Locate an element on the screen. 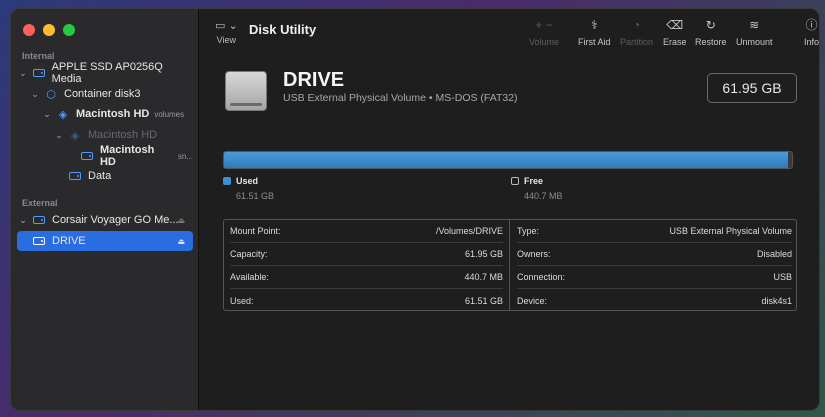 The image size is (825, 417). info-row-available: Available: 440.7 MB is located at coordinates (366, 277).